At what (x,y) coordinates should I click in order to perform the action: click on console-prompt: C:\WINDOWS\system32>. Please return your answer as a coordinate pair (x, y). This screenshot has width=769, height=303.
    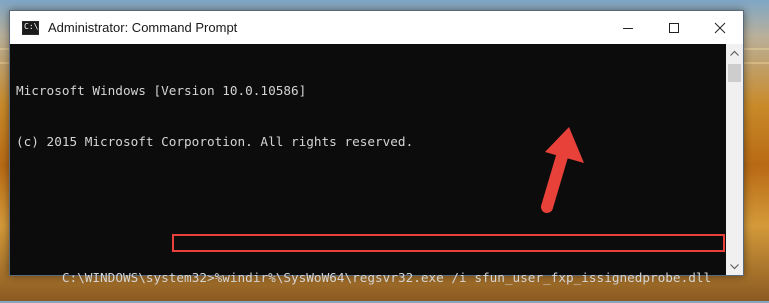
    Looking at the image, I should click on (138, 277).